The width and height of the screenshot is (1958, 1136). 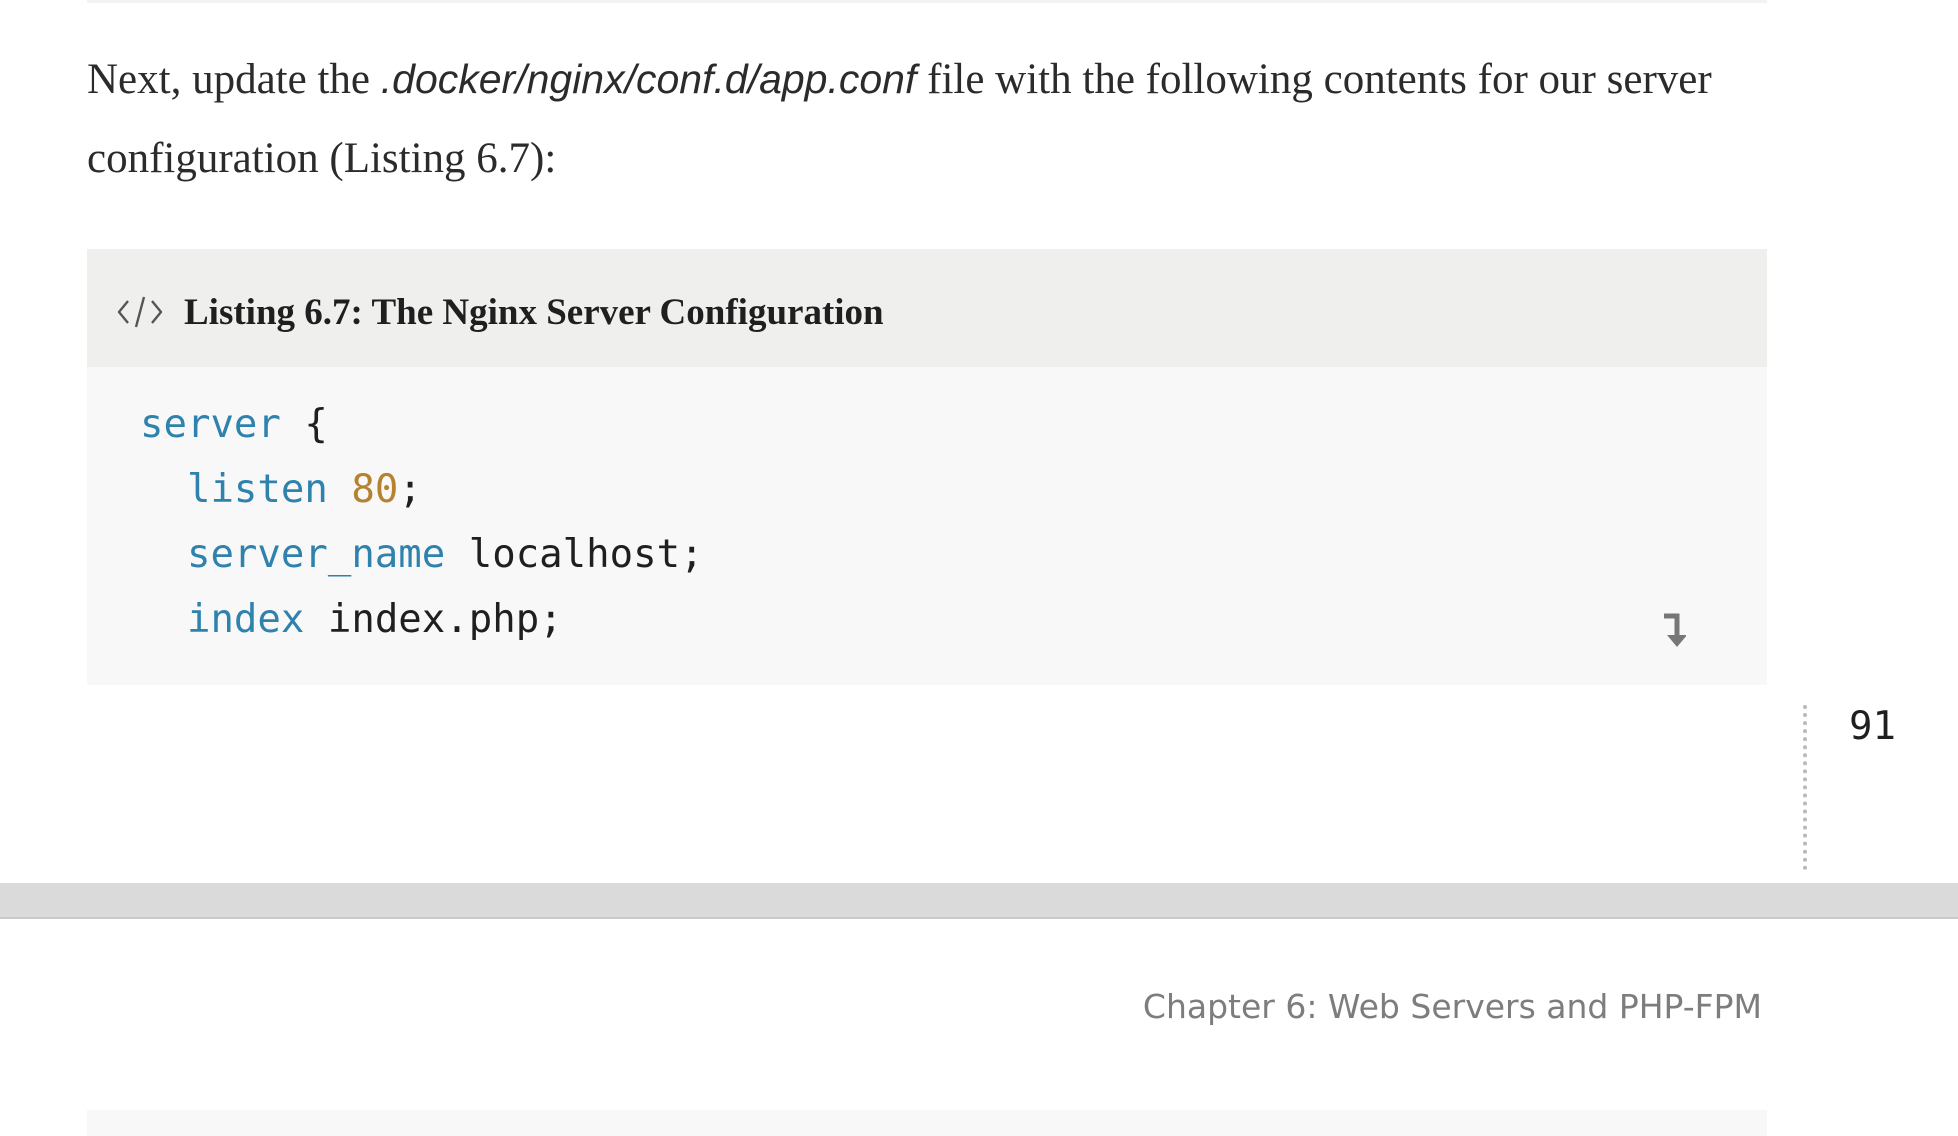 I want to click on code-number: 80, so click(x=375, y=489).